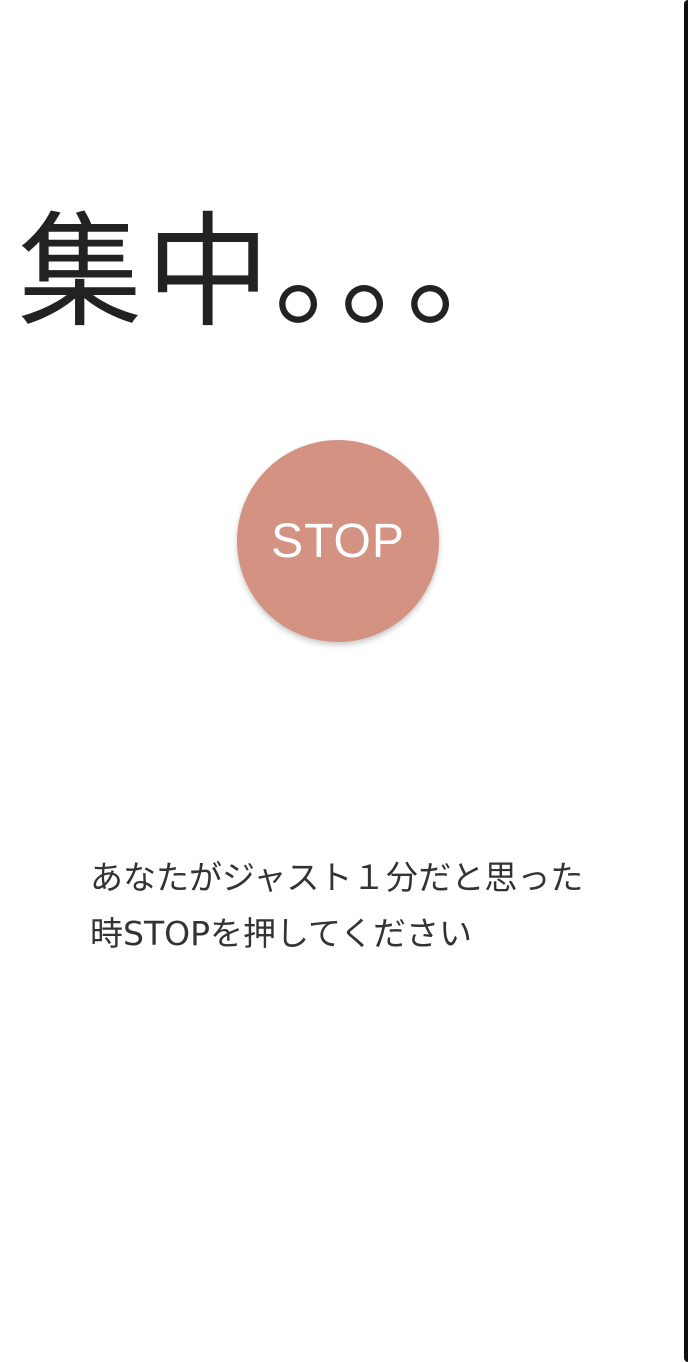 Image resolution: width=688 pixels, height=1362 pixels. What do you see at coordinates (686, 681) in the screenshot?
I see `device-edge` at bounding box center [686, 681].